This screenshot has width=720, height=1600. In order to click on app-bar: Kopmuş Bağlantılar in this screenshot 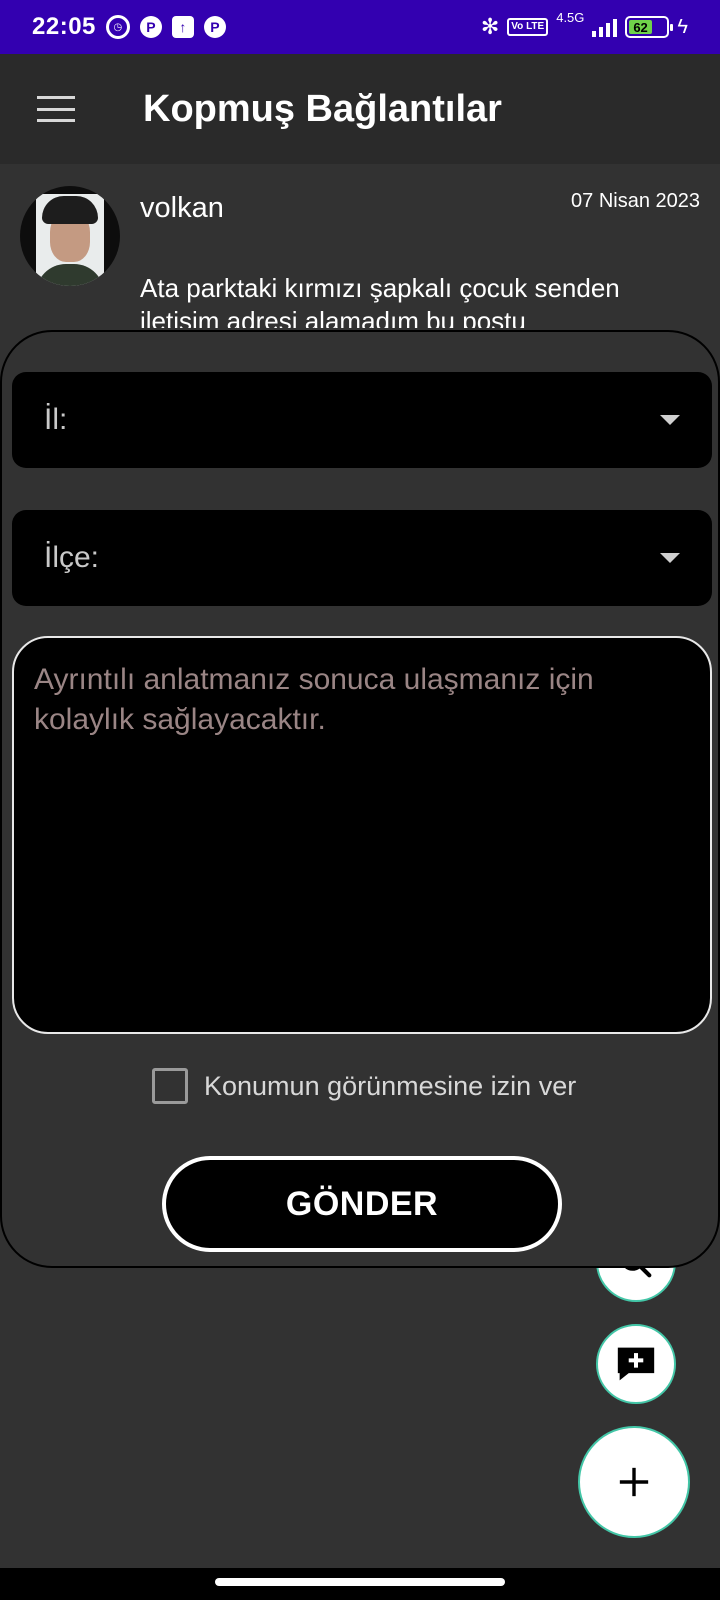, I will do `click(360, 109)`.